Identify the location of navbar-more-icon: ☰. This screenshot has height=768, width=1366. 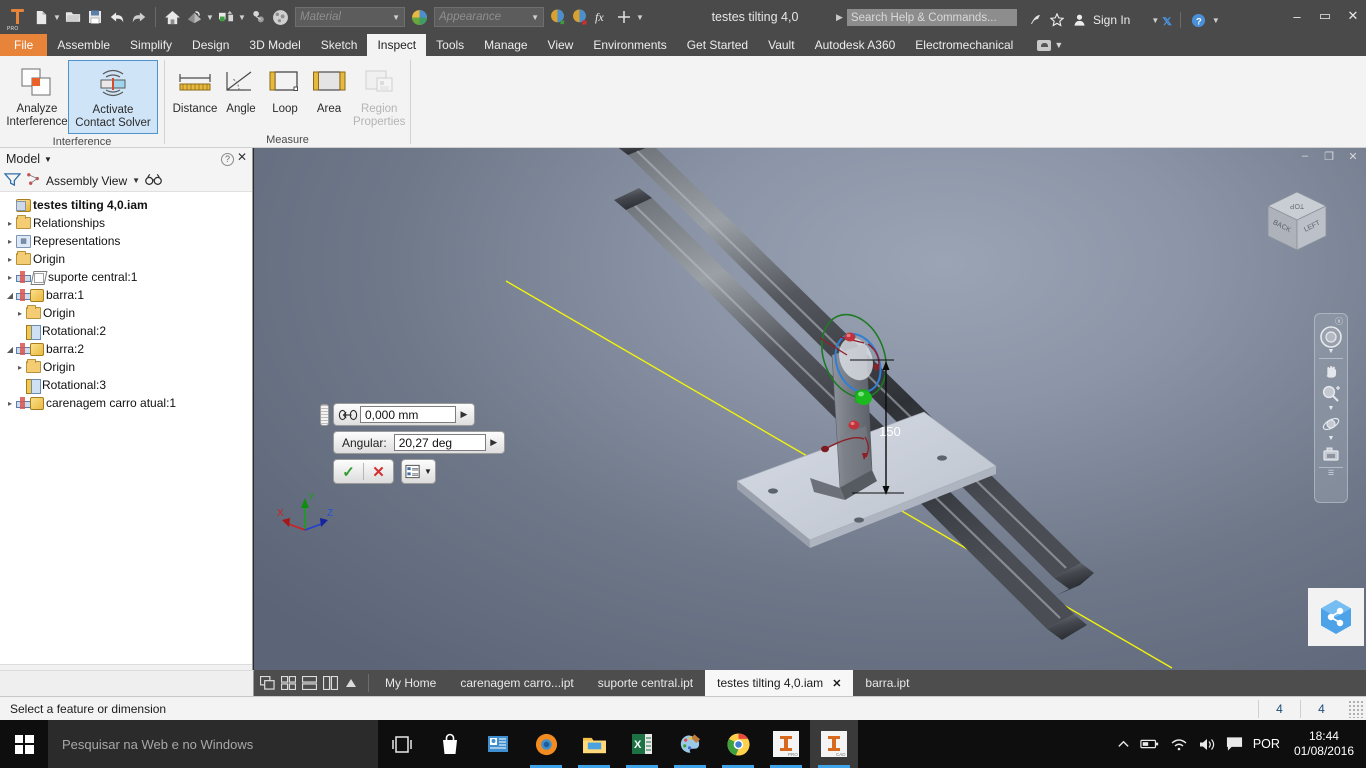
(1331, 474).